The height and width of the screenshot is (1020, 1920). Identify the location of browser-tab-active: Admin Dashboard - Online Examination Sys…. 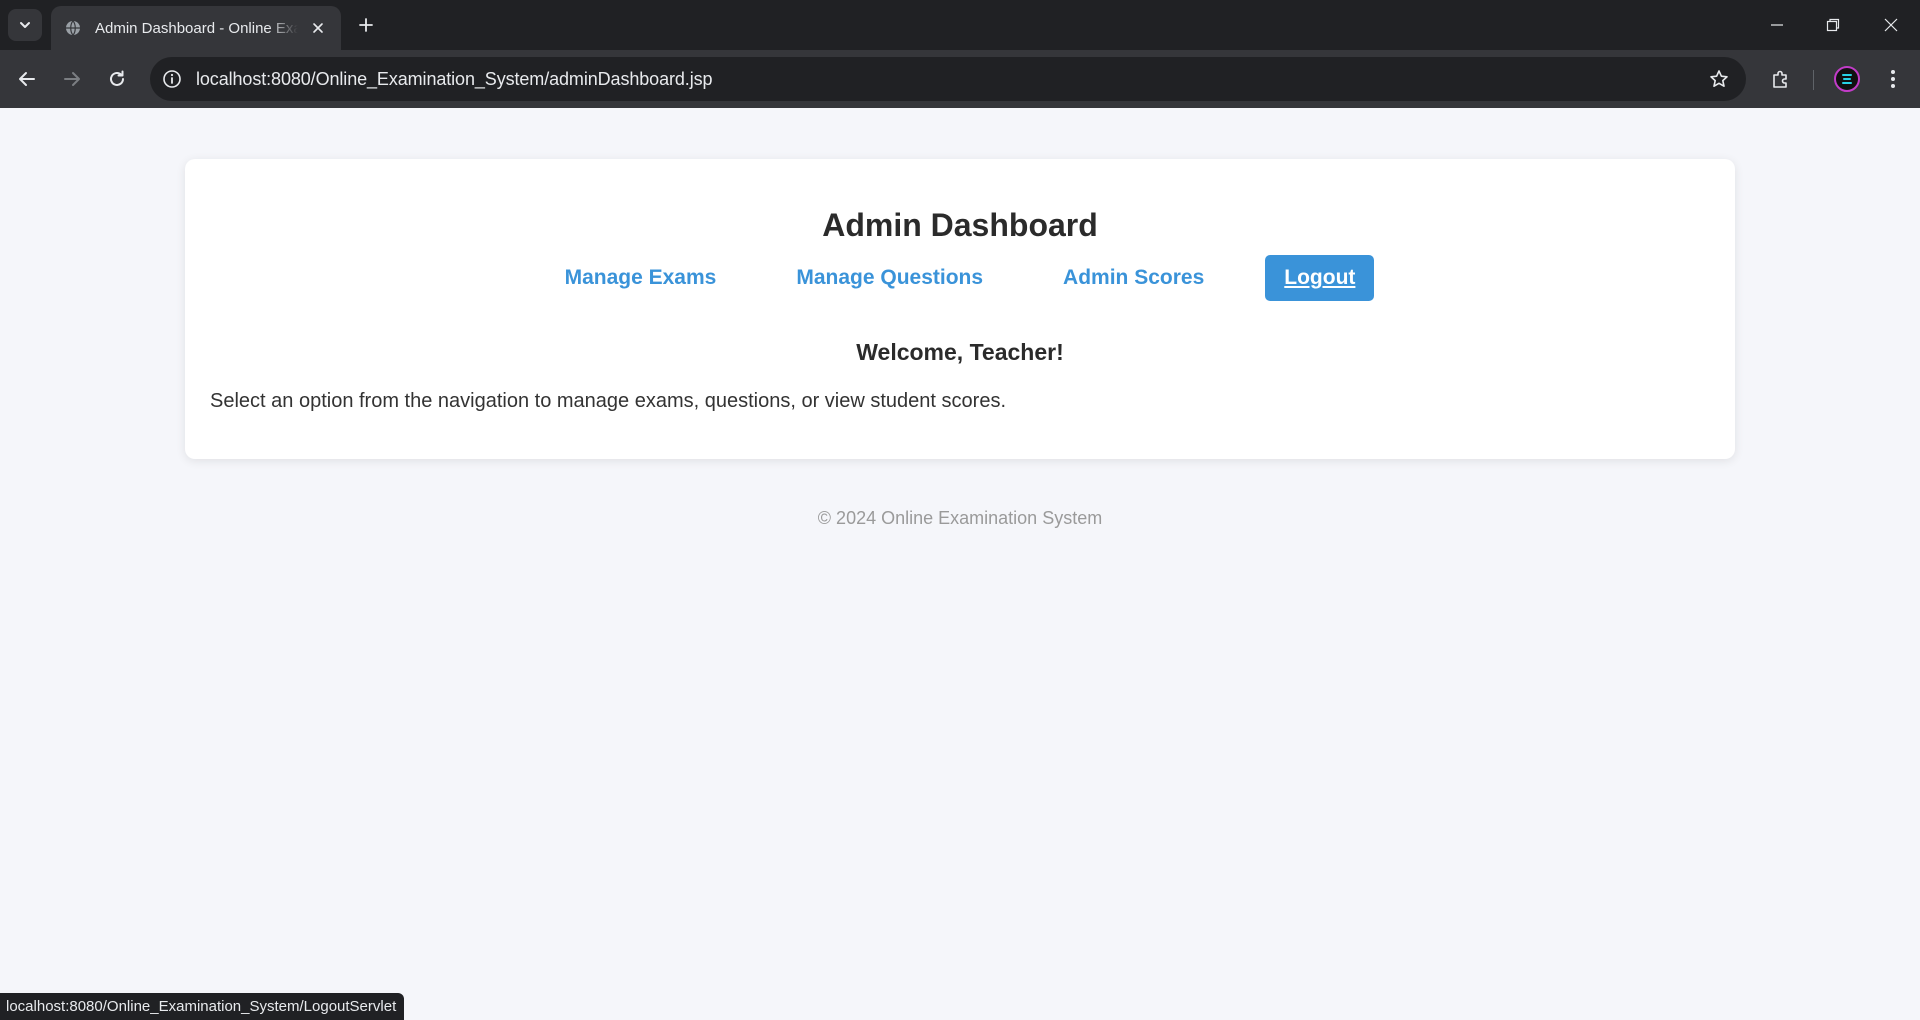
(196, 28).